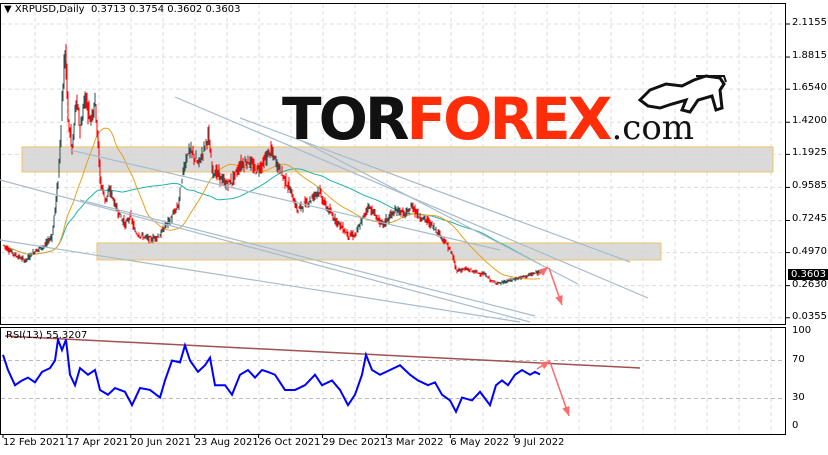 This screenshot has height=455, width=828. I want to click on price-axis-label: 1.6540, so click(809, 88).